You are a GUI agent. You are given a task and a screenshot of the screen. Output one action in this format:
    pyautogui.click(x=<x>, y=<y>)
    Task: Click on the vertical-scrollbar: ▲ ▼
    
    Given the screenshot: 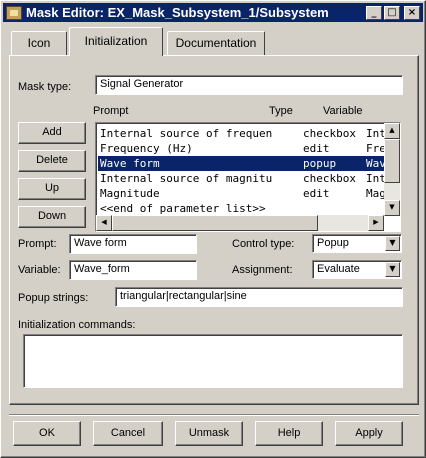 What is the action you would take?
    pyautogui.click(x=392, y=169)
    